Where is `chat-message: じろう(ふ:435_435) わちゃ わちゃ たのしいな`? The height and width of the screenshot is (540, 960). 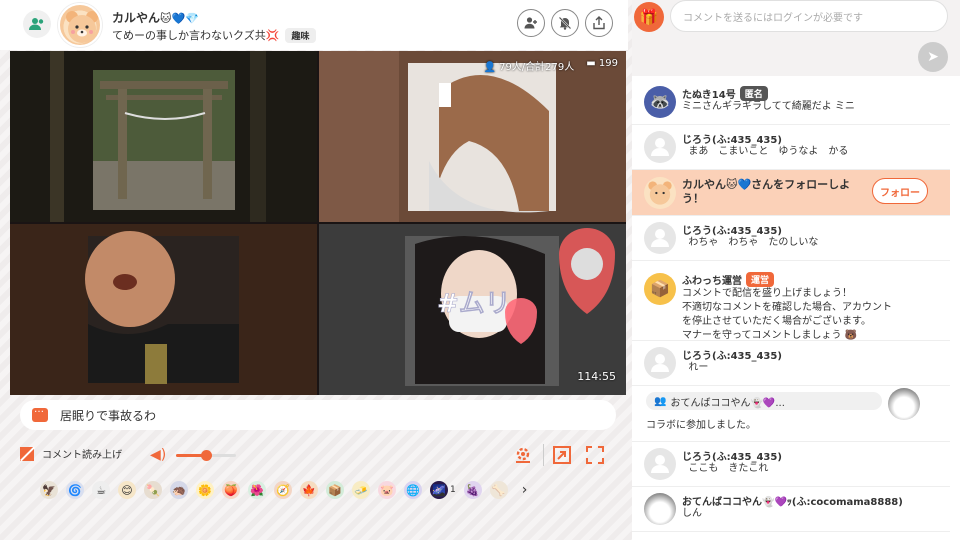
chat-message: じろう(ふ:435_435) わちゃ わちゃ たのしいな is located at coordinates (791, 238).